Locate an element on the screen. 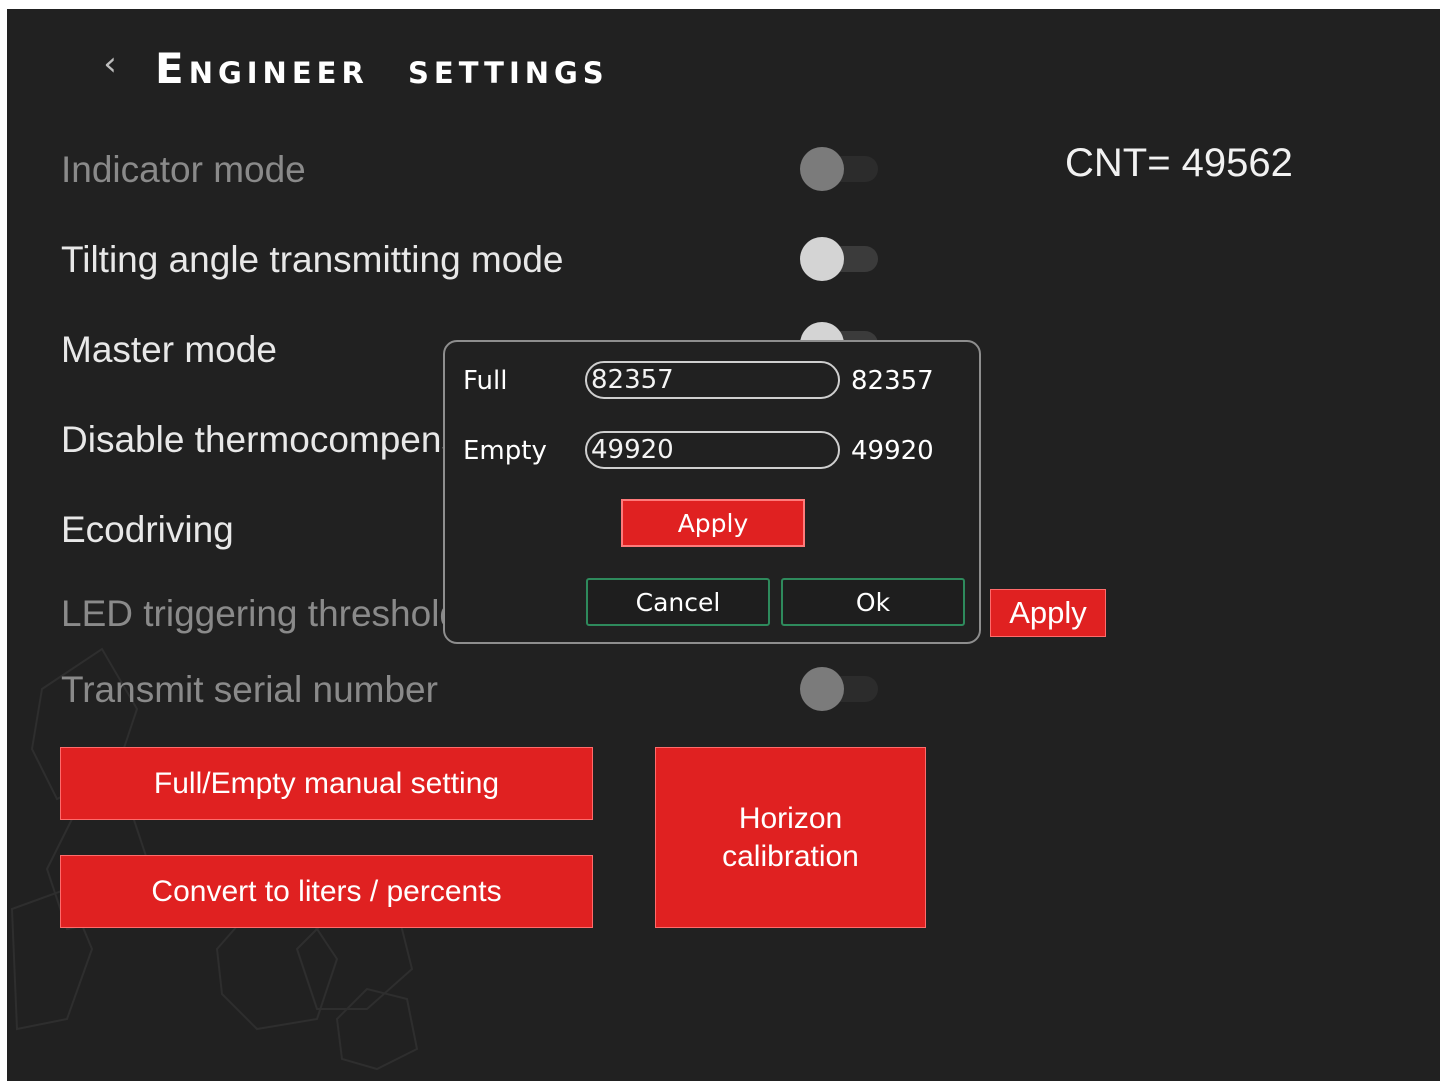 The width and height of the screenshot is (1440, 1081). full-empty-dialog: Full 82357 Empty 49920 Apply Cancel Ok is located at coordinates (712, 492).